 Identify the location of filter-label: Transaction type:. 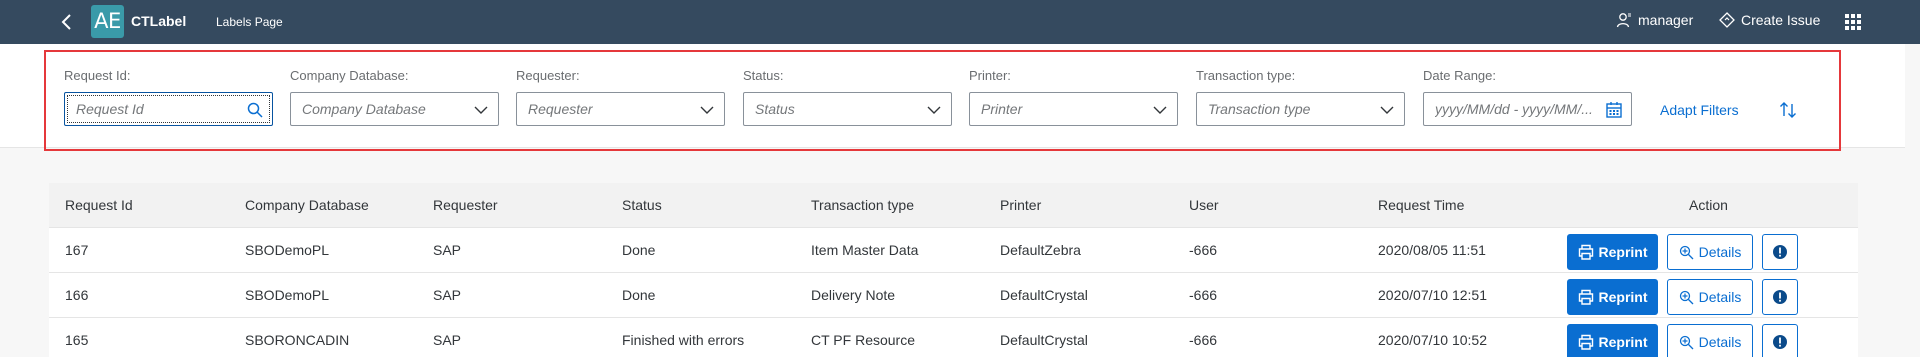
(1246, 75).